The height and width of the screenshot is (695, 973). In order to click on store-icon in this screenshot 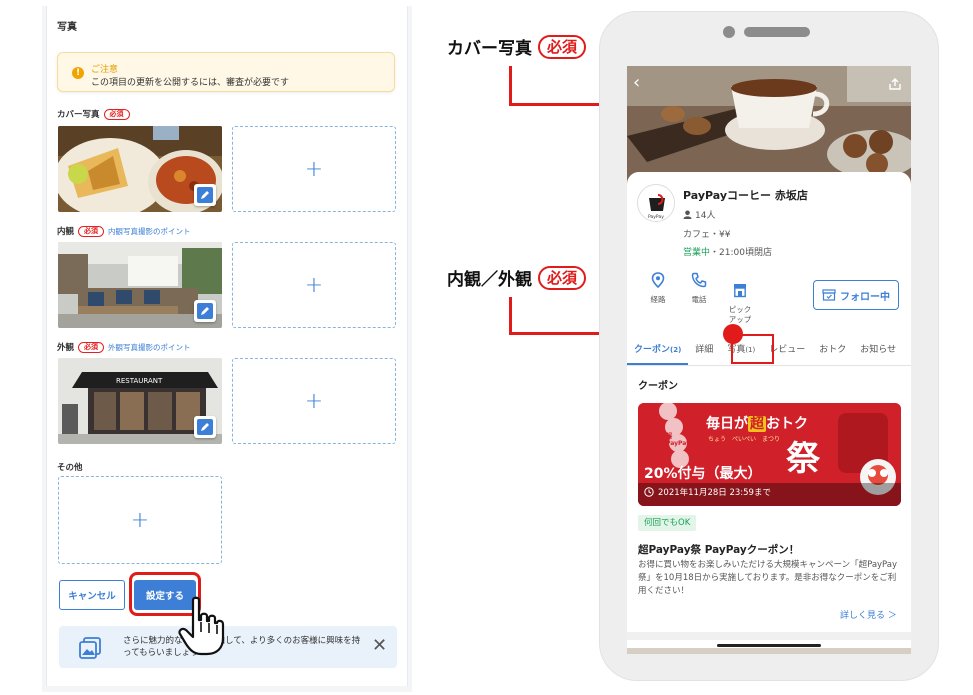, I will do `click(740, 291)`.